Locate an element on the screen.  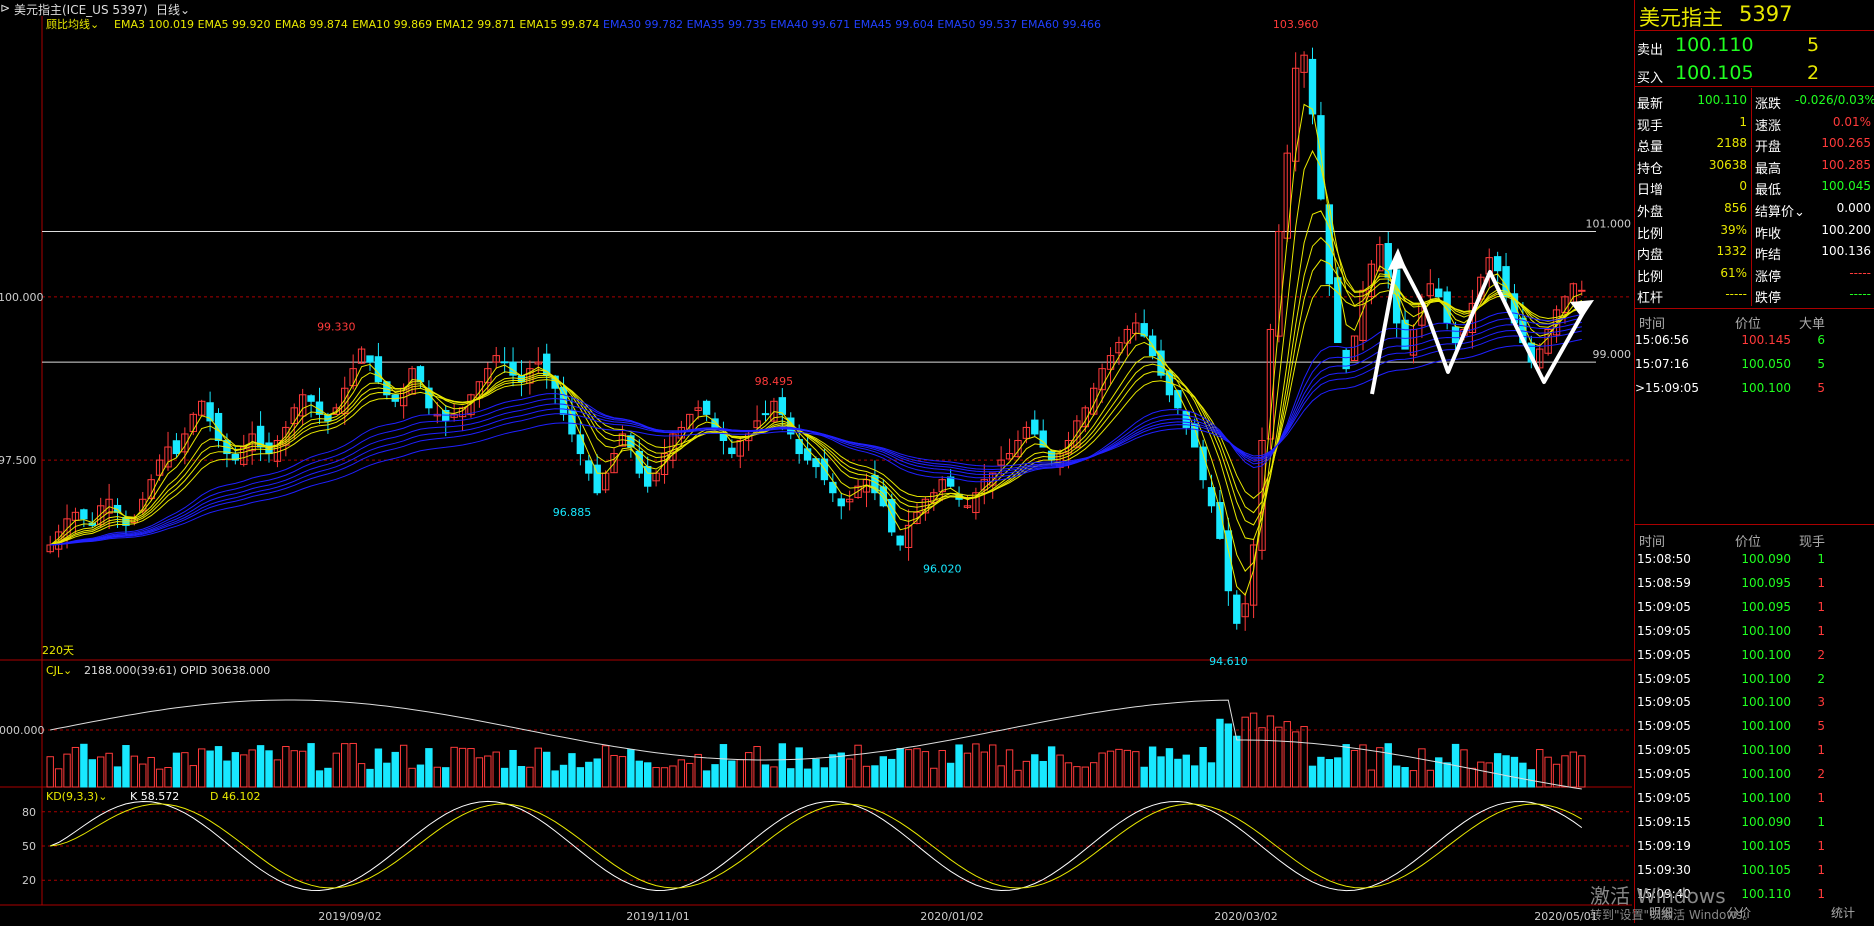
stat-label: 速涨 is located at coordinates (1768, 126).